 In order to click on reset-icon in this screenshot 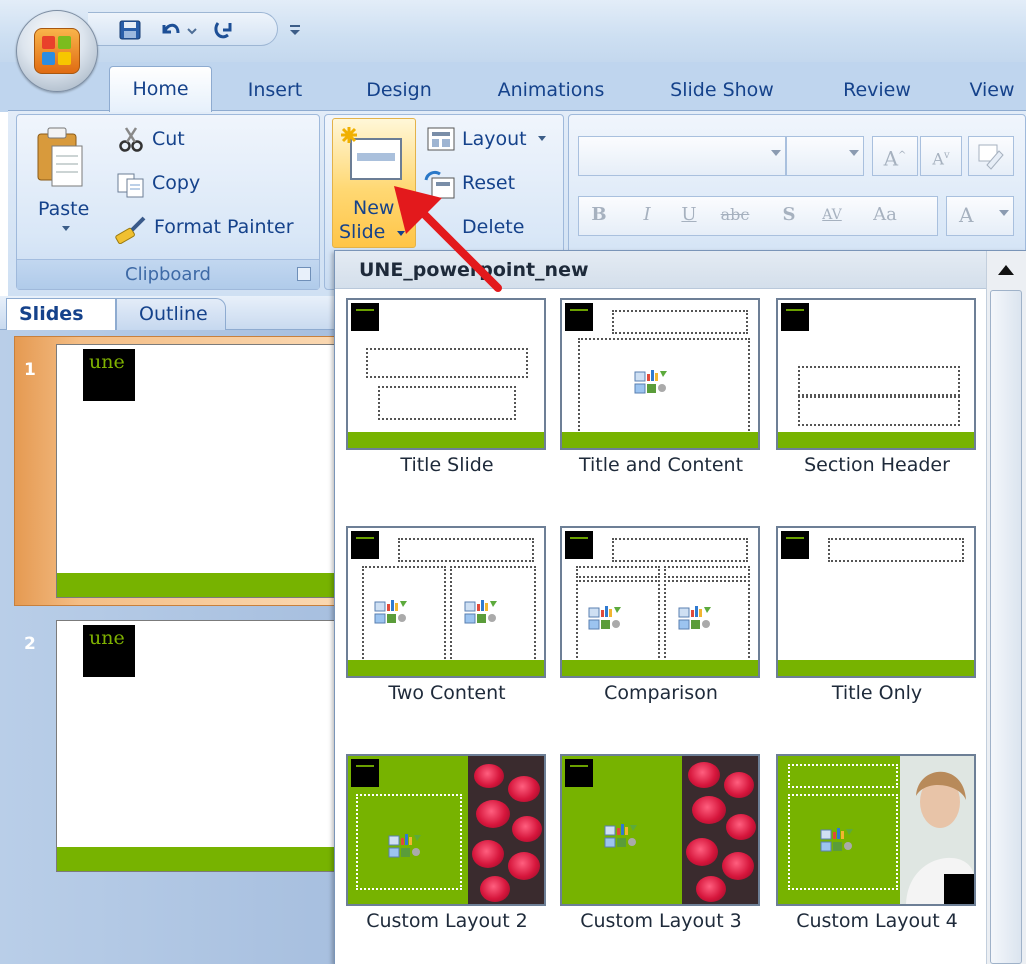, I will do `click(440, 185)`.